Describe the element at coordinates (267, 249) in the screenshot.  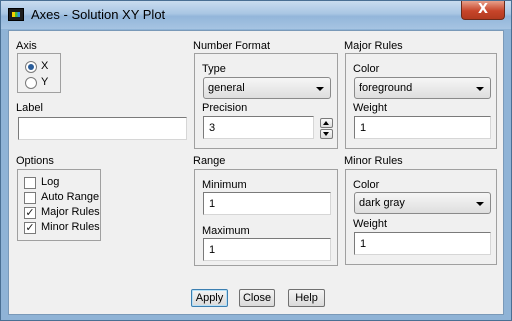
I see `maximum-input: 1` at that location.